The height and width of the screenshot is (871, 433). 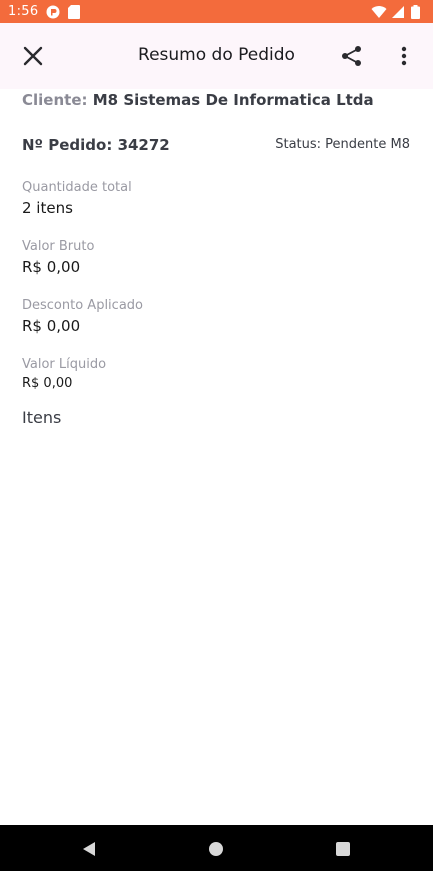 What do you see at coordinates (55, 100) in the screenshot?
I see `cliente-label: Cliente:` at bounding box center [55, 100].